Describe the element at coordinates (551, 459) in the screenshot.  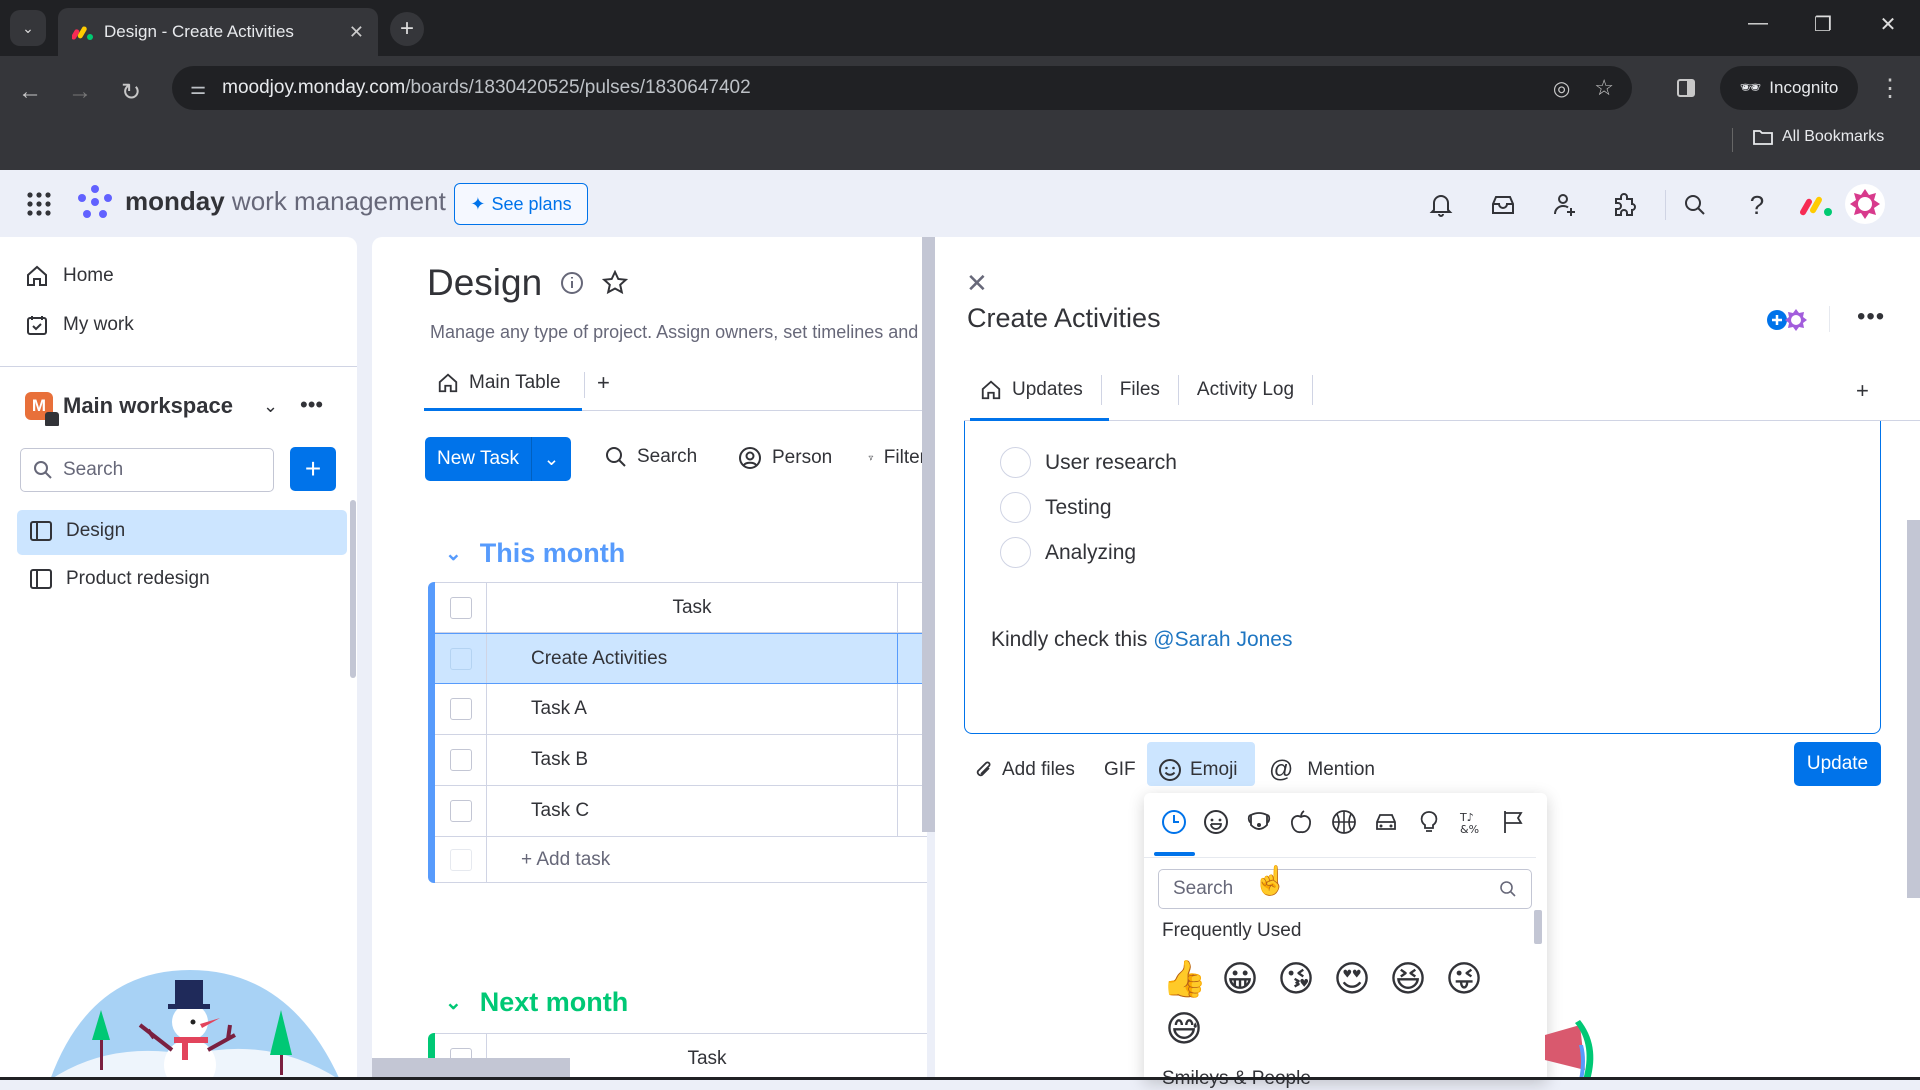
I see `new-task-dropdown: ⌄` at that location.